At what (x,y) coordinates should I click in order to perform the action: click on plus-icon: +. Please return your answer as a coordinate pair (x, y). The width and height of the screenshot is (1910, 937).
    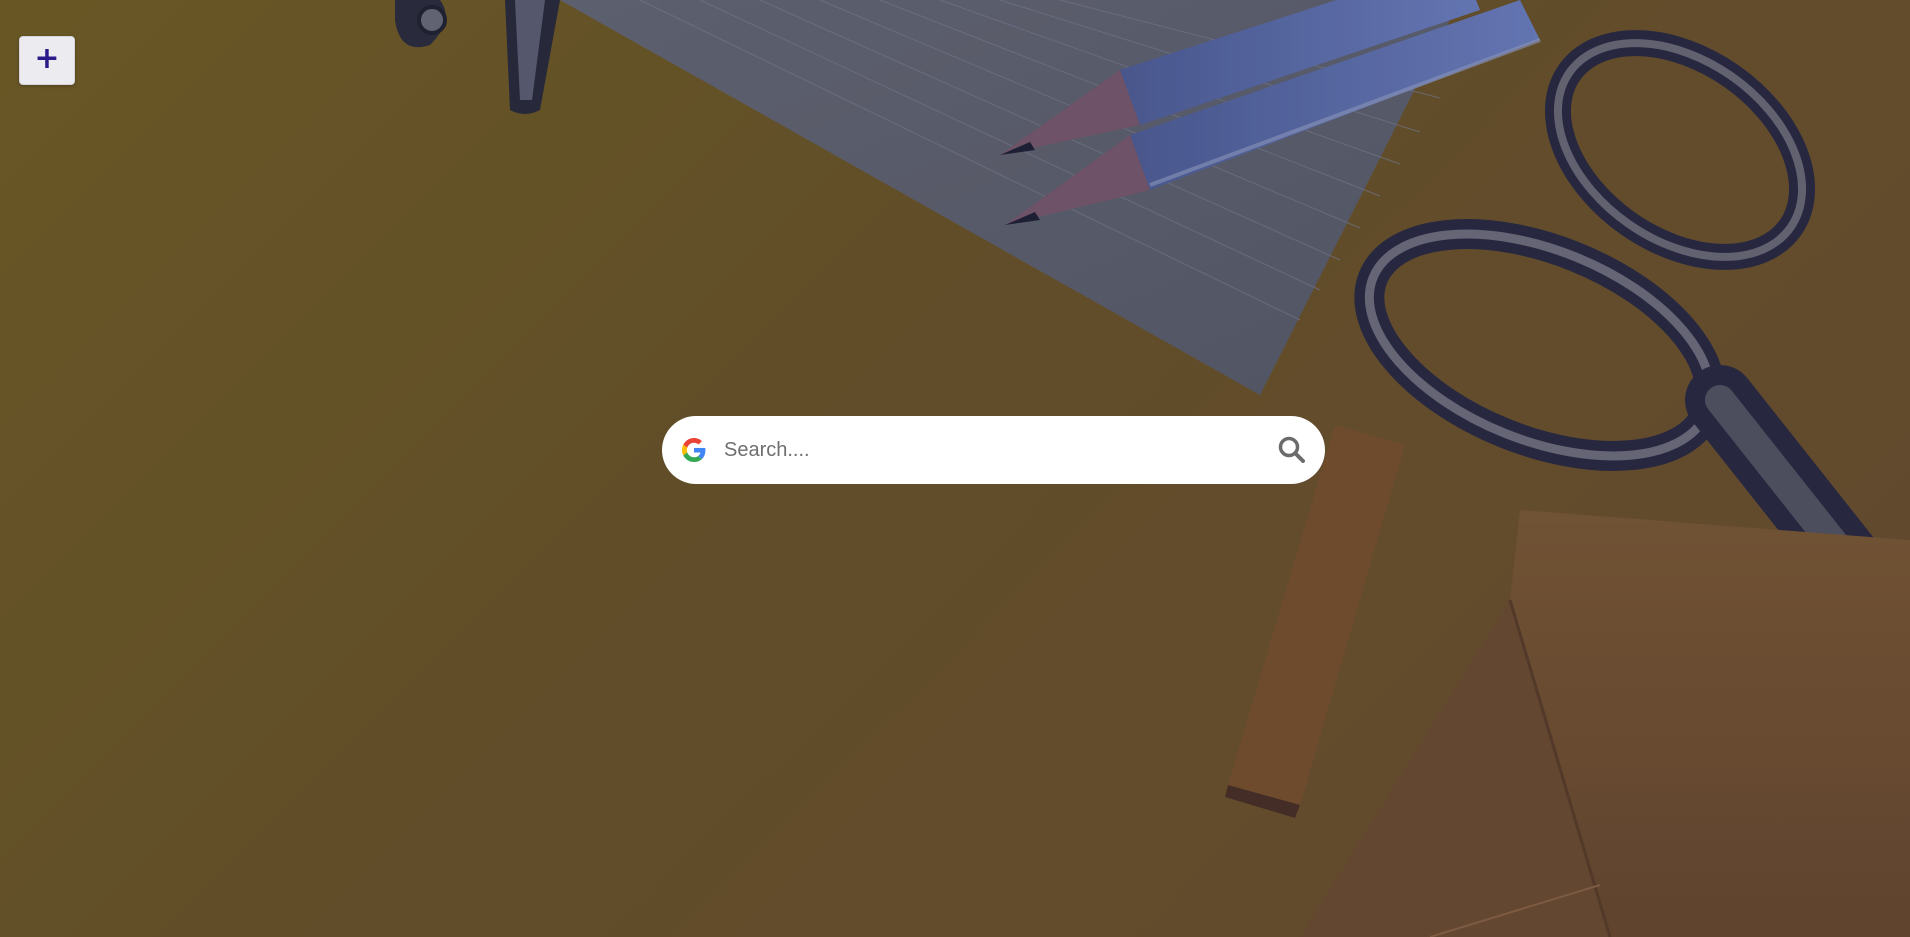
    Looking at the image, I should click on (47, 58).